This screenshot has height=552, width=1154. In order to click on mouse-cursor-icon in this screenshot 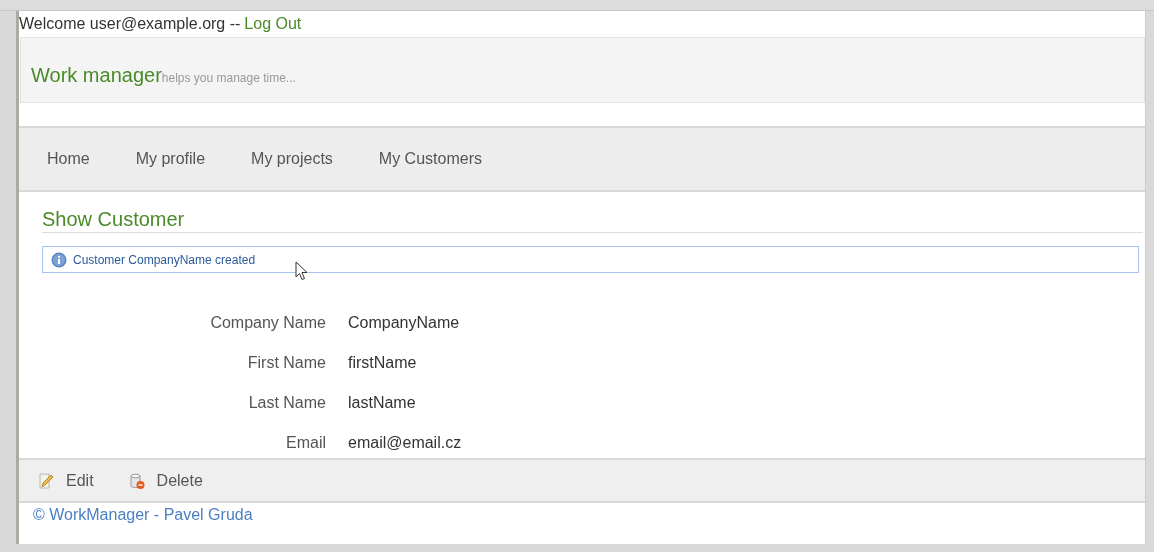, I will do `click(302, 271)`.